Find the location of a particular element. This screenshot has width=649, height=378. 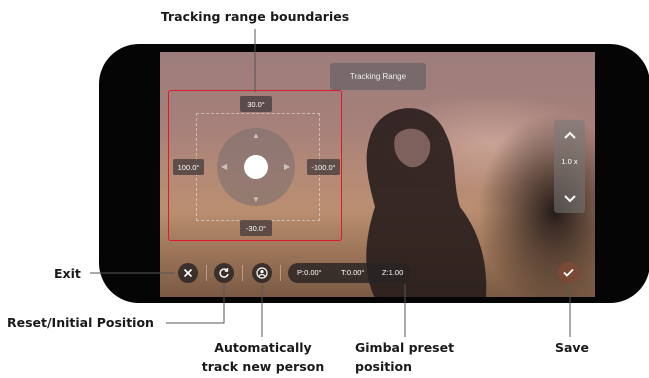

exit-button is located at coordinates (188, 273).